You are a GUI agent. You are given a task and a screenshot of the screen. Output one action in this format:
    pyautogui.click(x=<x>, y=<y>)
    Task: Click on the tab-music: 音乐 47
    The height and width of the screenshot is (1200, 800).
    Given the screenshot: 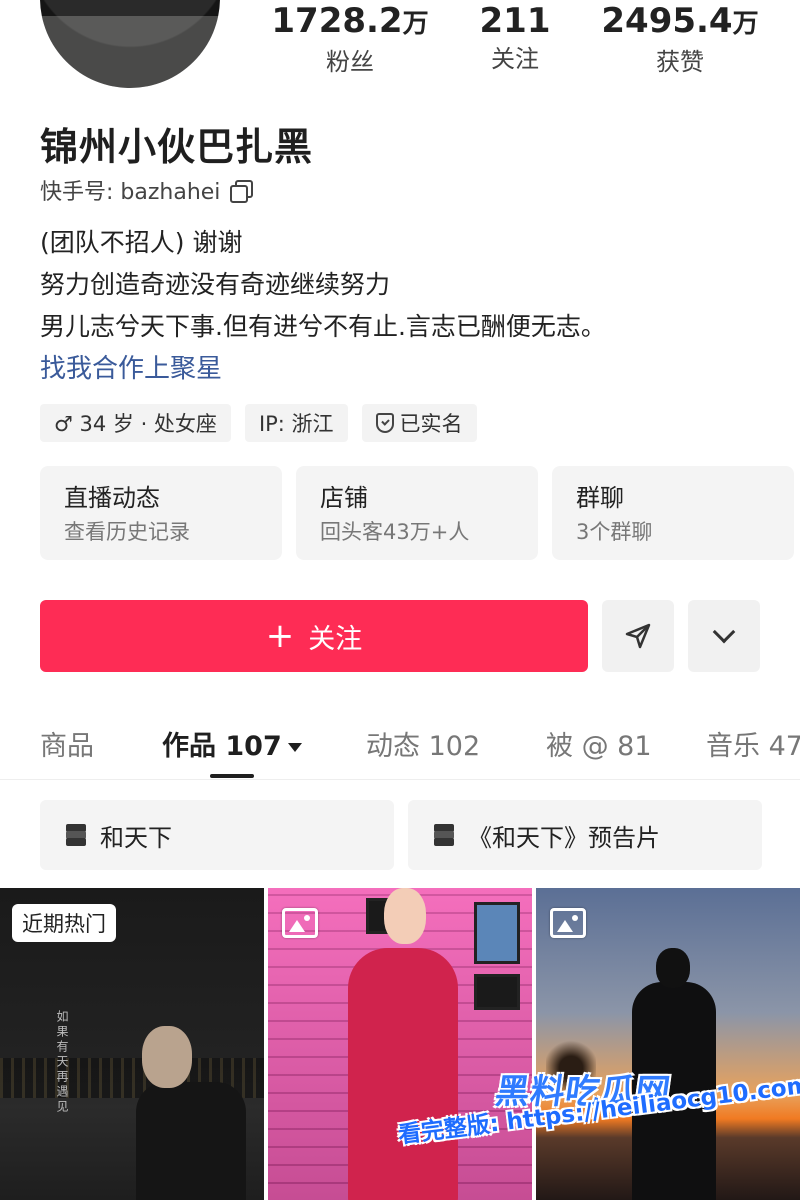 What is the action you would take?
    pyautogui.click(x=753, y=743)
    